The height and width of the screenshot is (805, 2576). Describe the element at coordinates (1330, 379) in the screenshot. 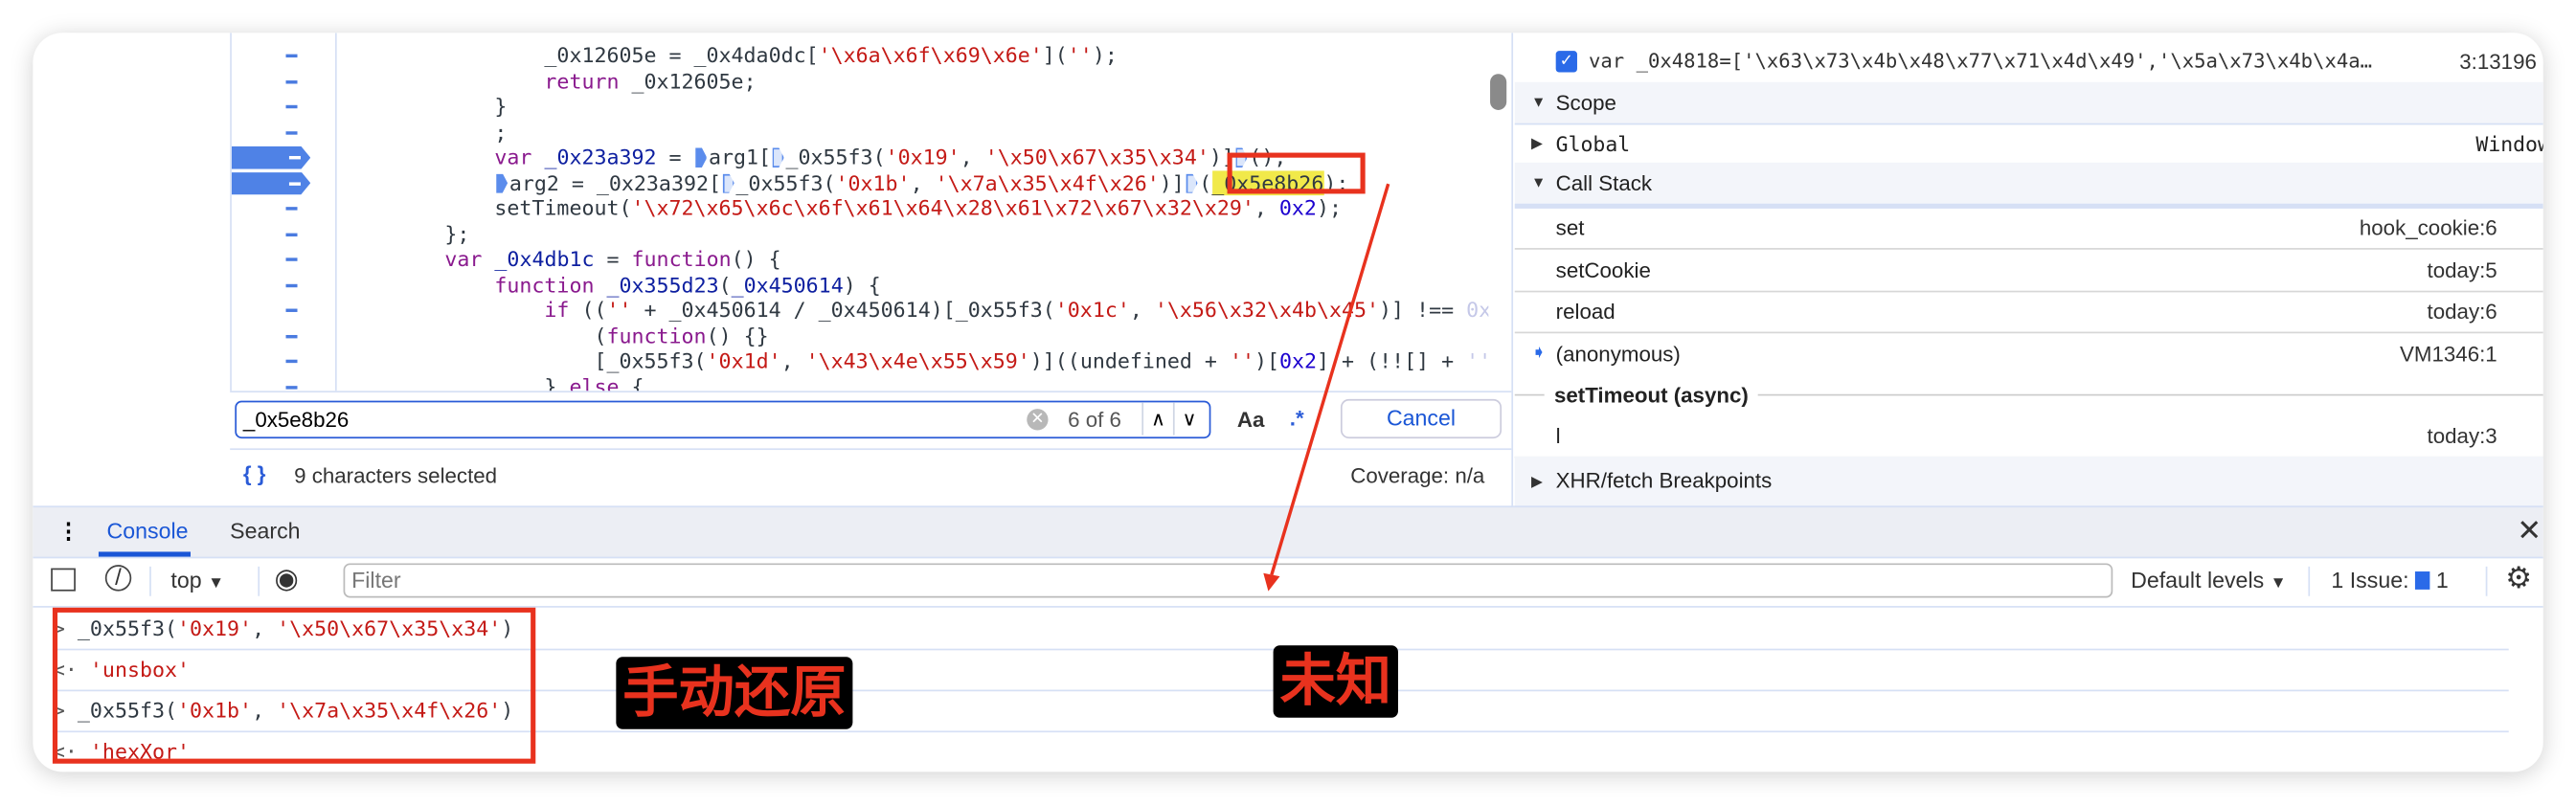

I see `arrow-line` at that location.